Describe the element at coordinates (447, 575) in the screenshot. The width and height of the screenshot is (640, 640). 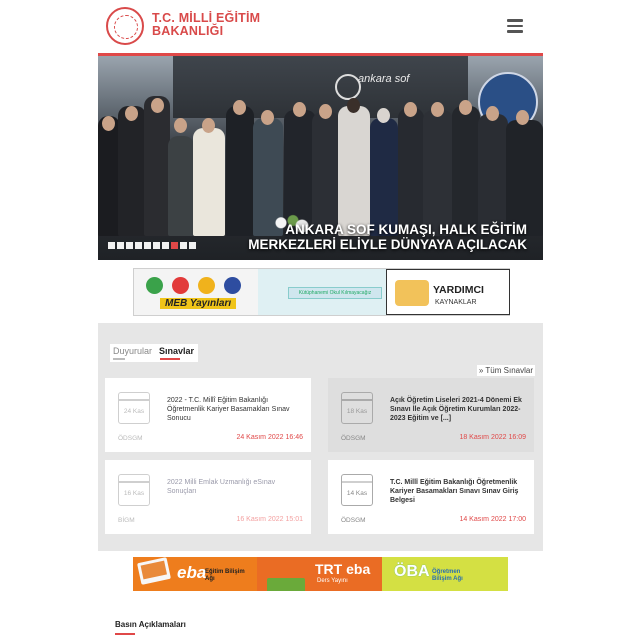
I see `oba-subtitle: Öğretmen Bilişim Ağı` at that location.